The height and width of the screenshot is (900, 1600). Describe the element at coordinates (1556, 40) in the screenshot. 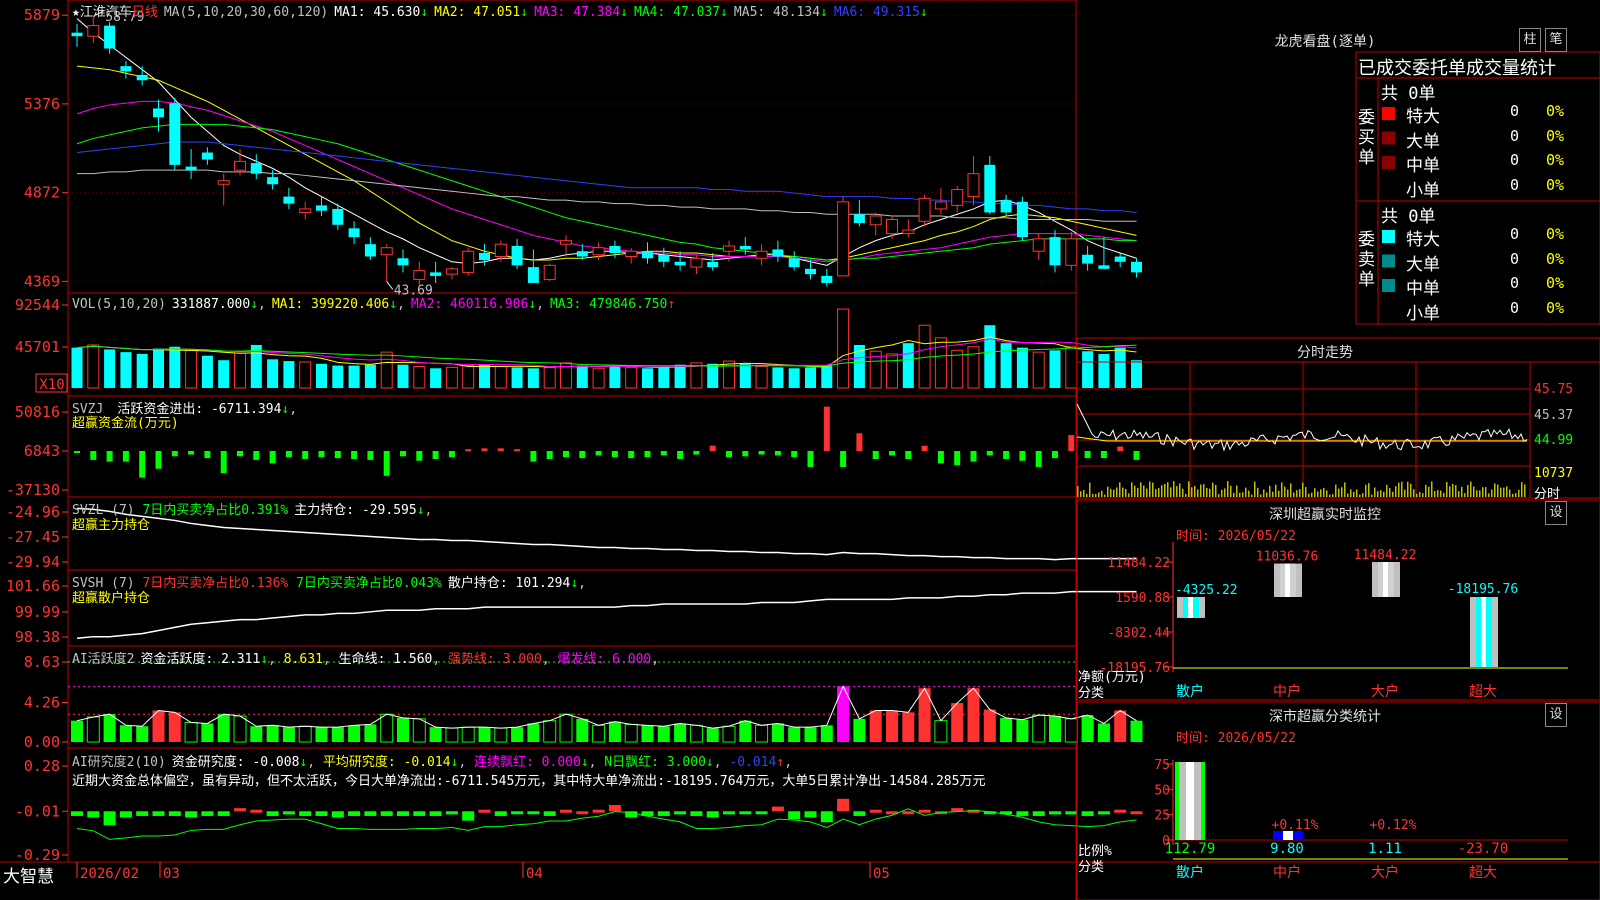

I see `tick-mode-button: 笔` at that location.